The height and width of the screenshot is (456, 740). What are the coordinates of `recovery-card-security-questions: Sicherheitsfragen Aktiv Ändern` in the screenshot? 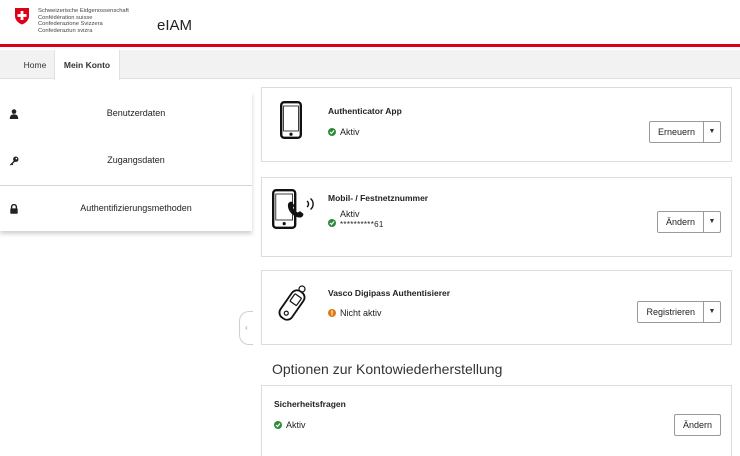 It's located at (496, 420).